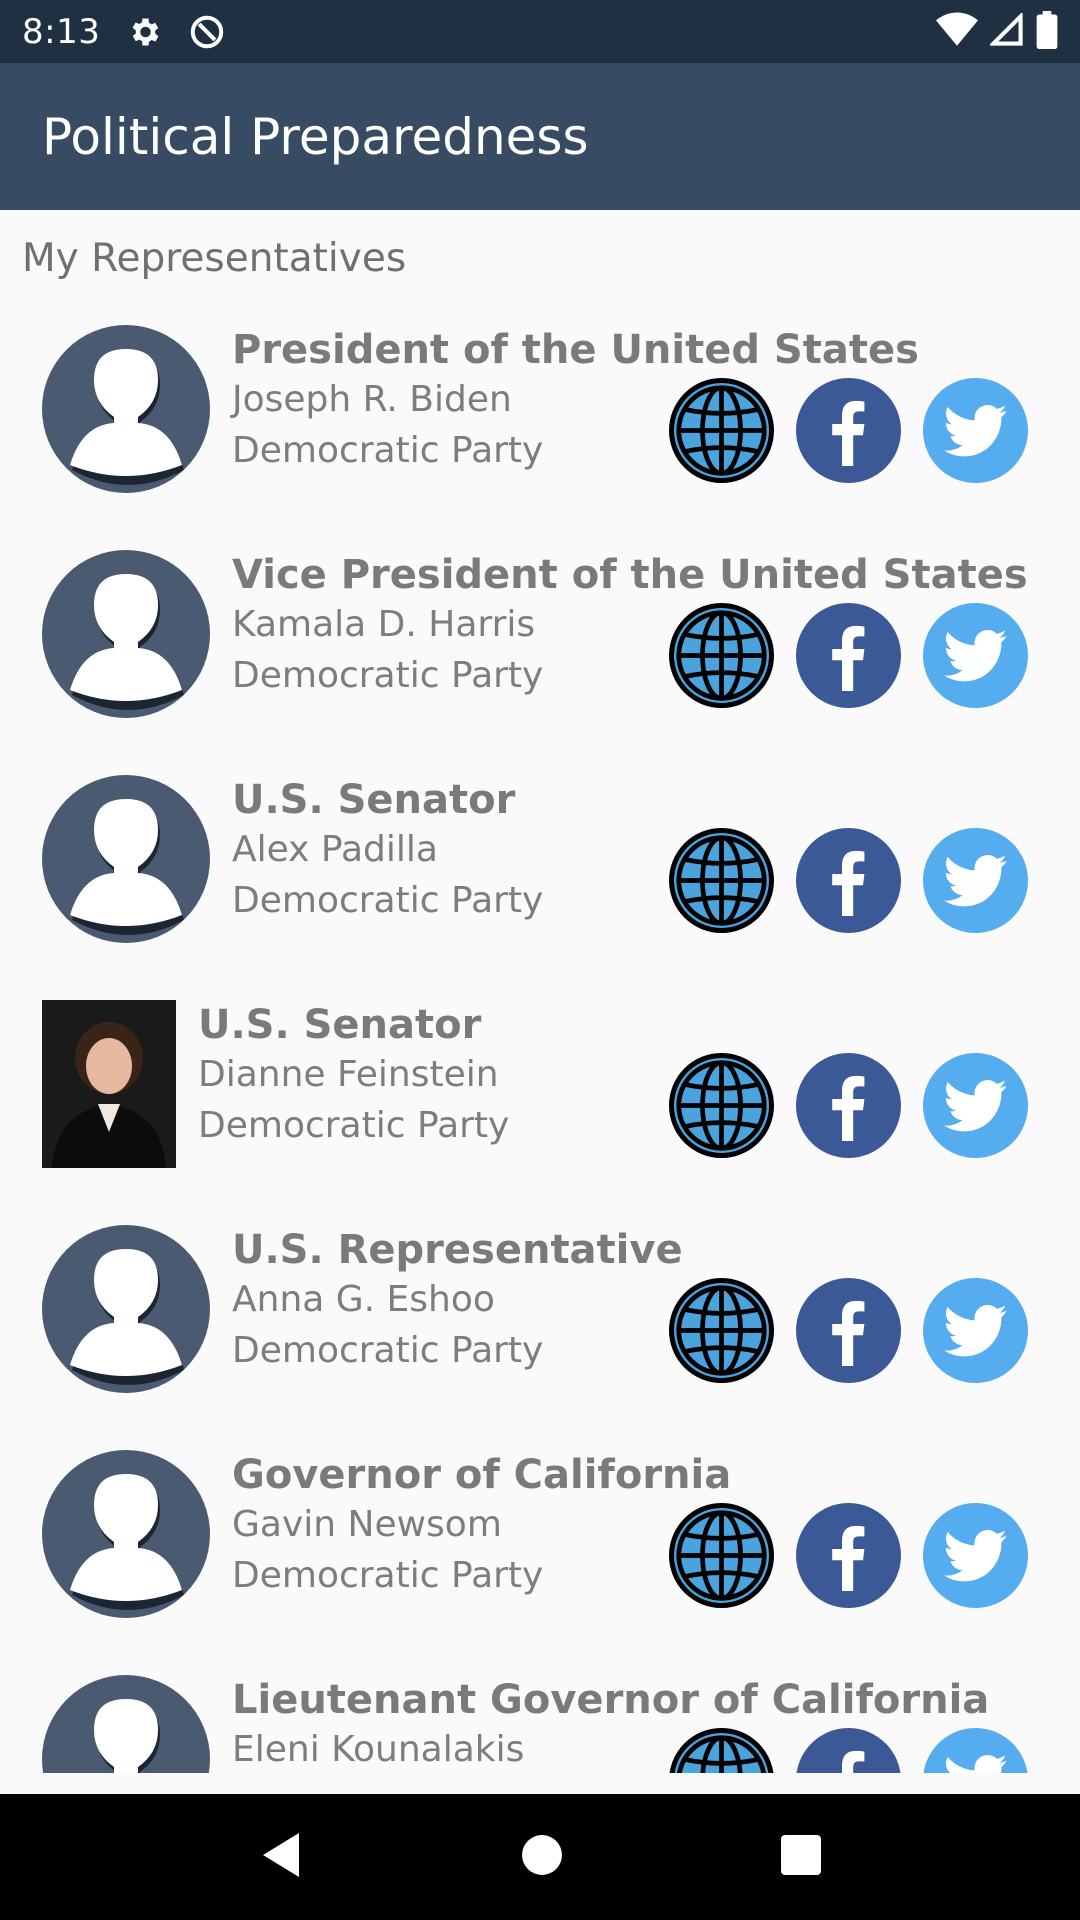  What do you see at coordinates (281, 1857) in the screenshot?
I see `back-button` at bounding box center [281, 1857].